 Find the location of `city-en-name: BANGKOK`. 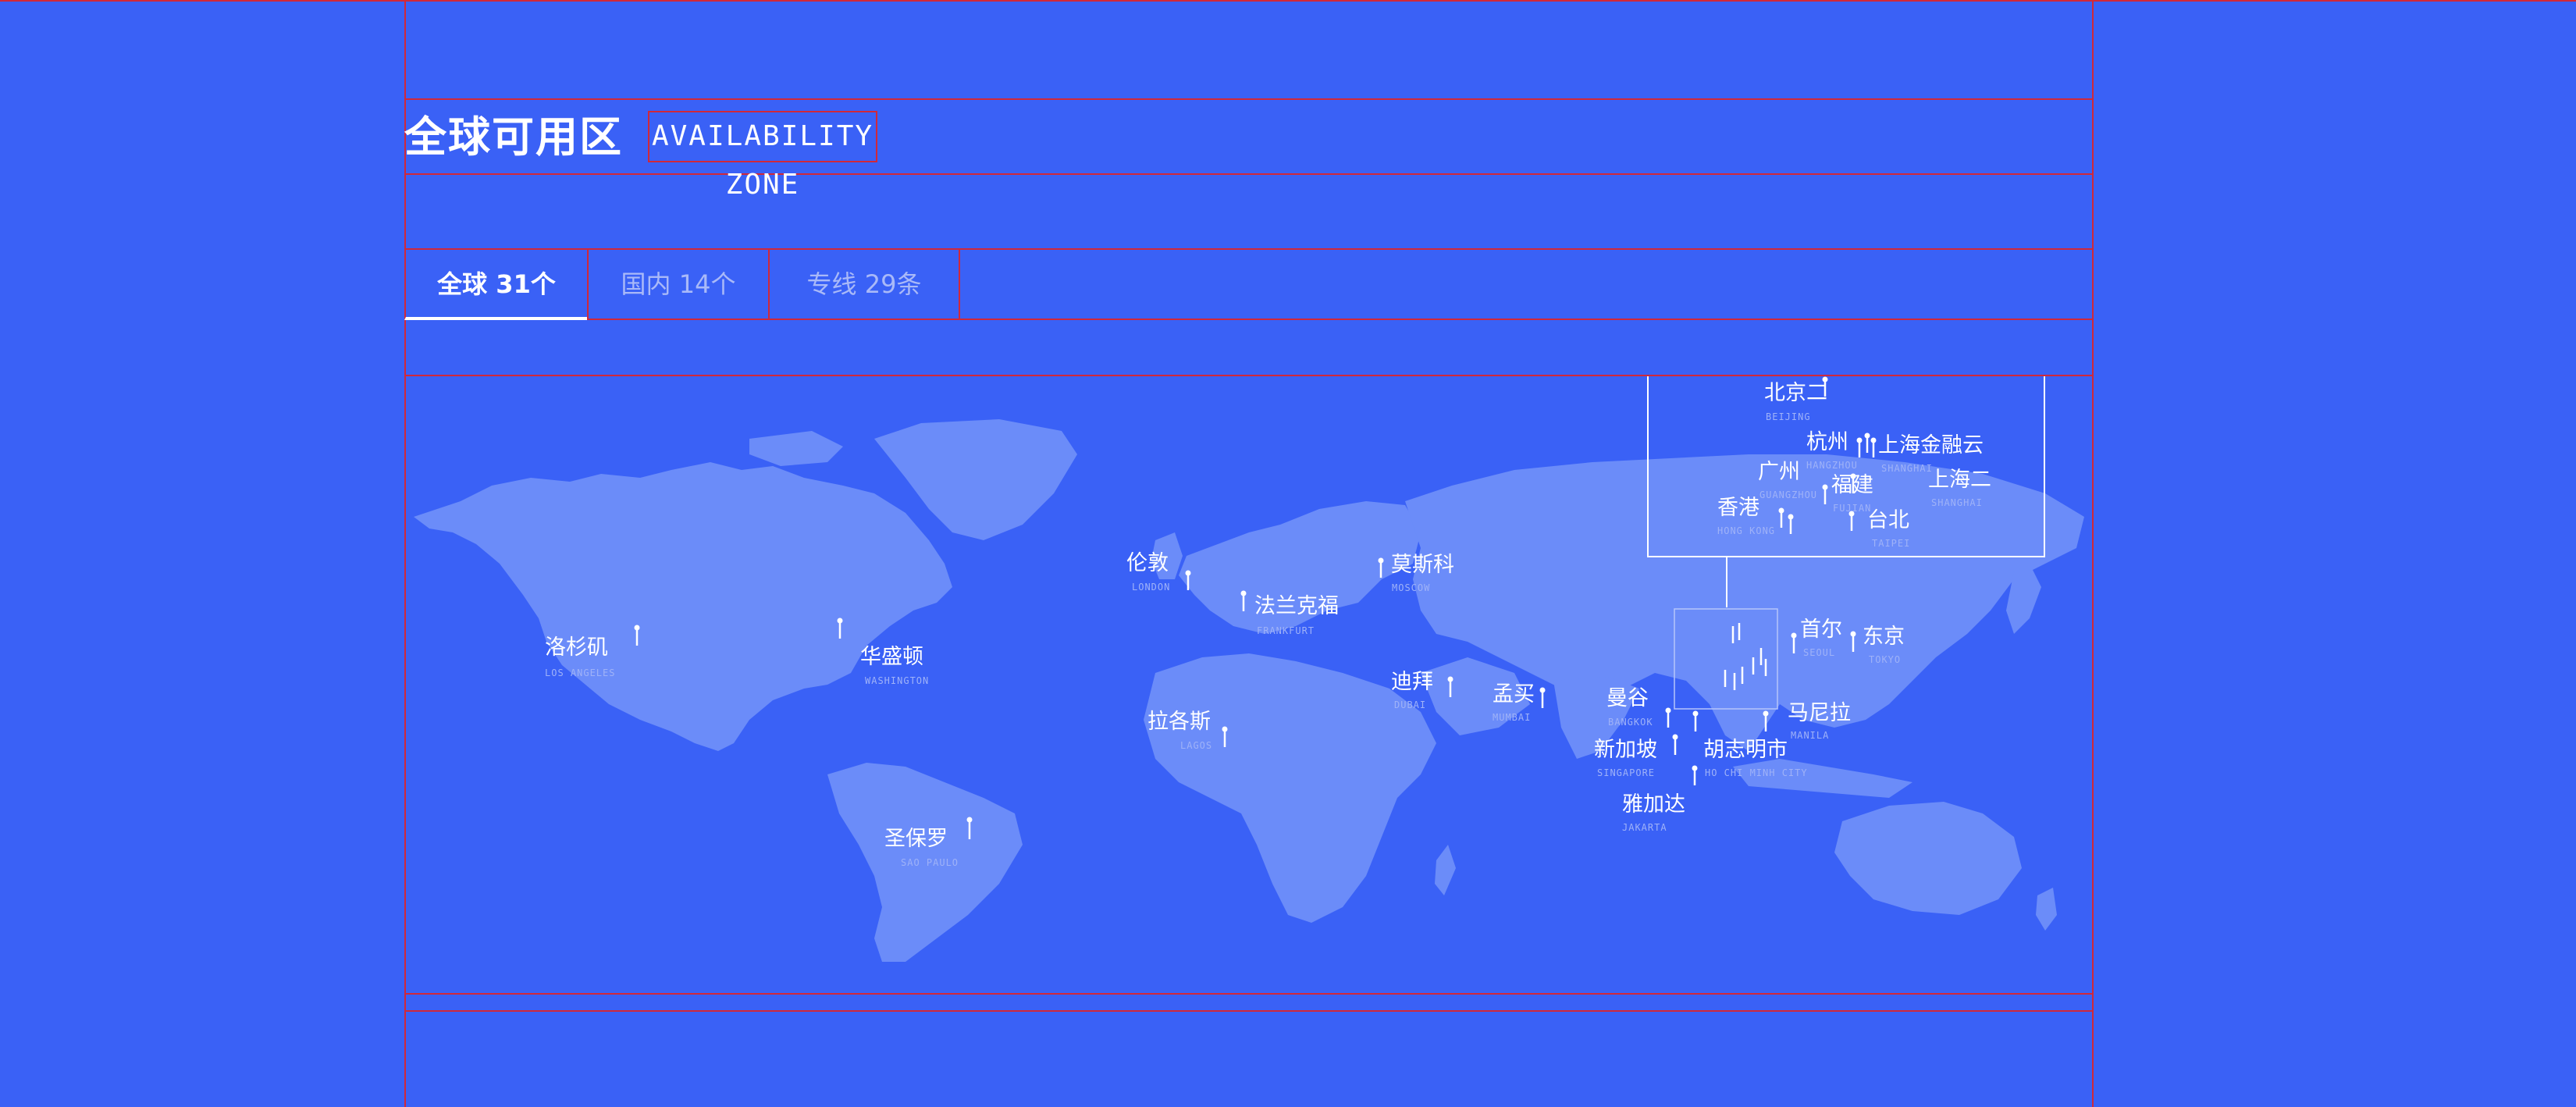

city-en-name: BANGKOK is located at coordinates (1630, 722).